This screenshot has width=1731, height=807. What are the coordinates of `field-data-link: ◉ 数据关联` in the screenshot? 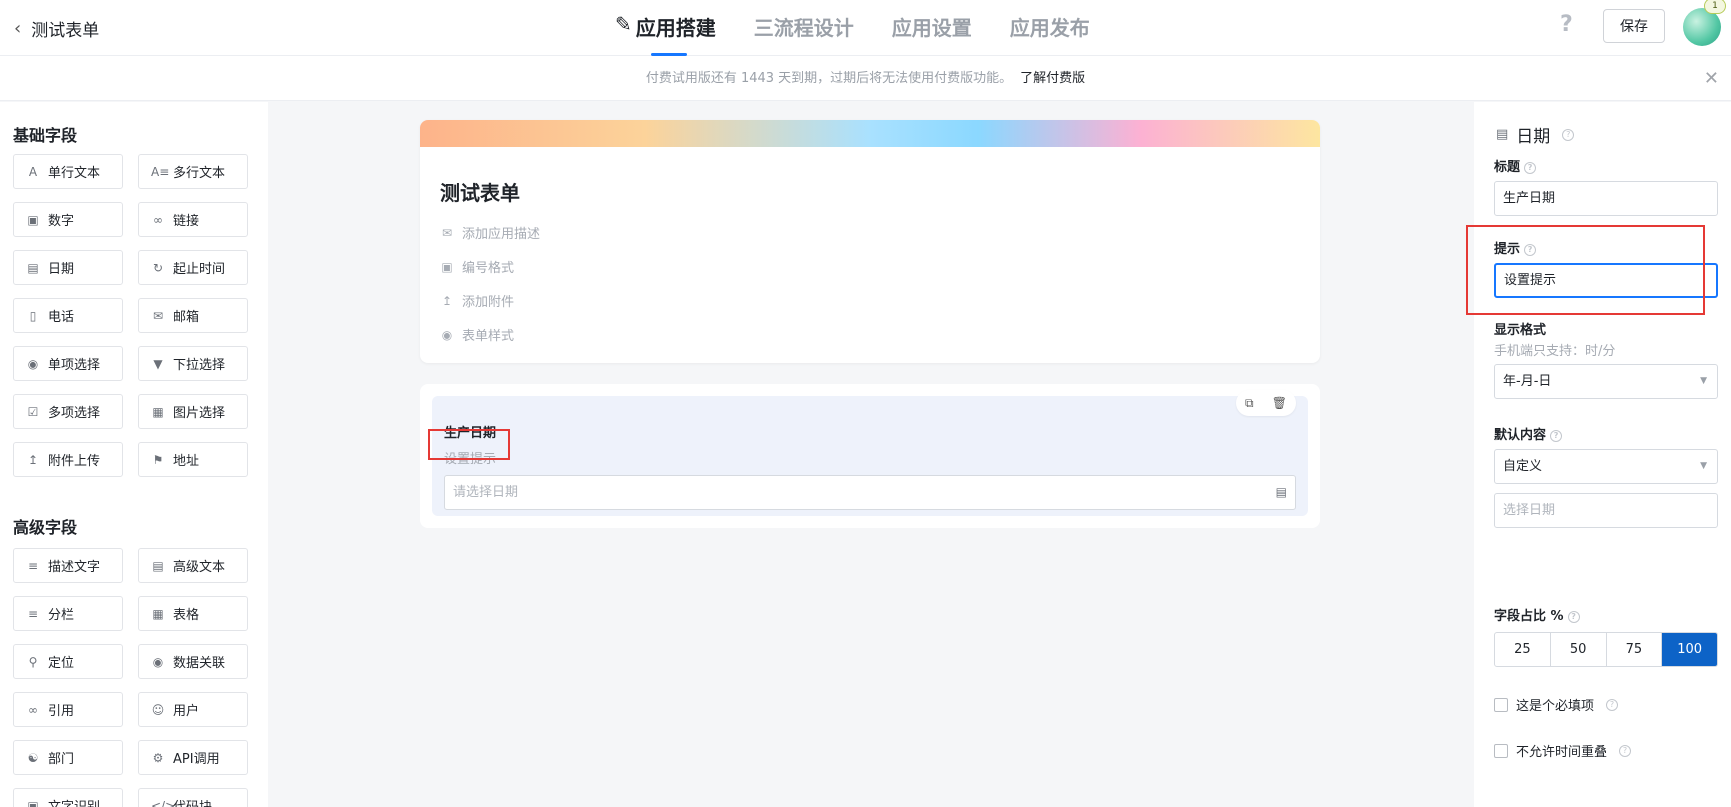 It's located at (193, 661).